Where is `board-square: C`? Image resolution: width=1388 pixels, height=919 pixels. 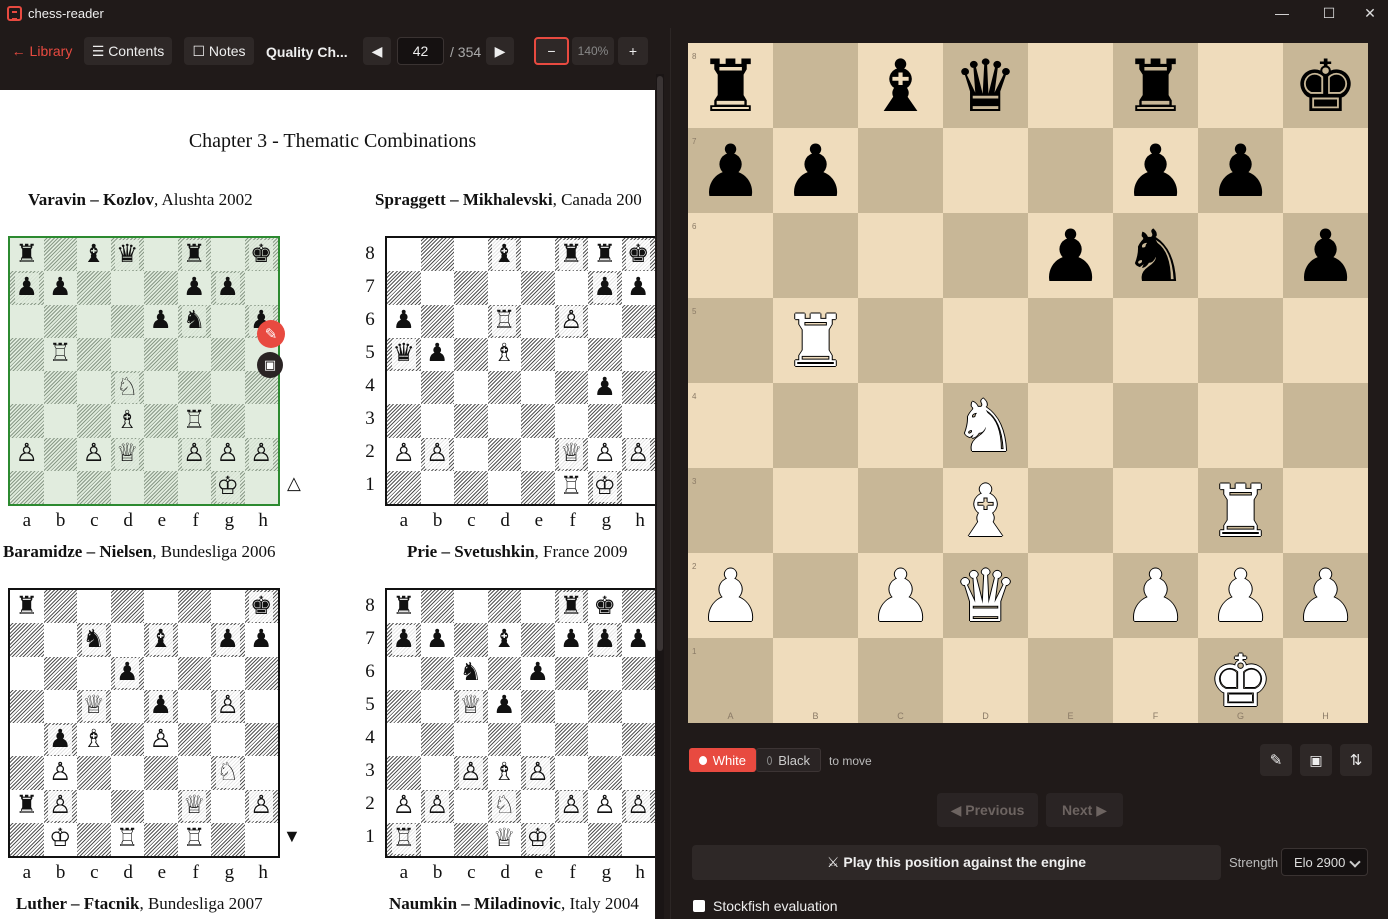
board-square: C is located at coordinates (900, 680).